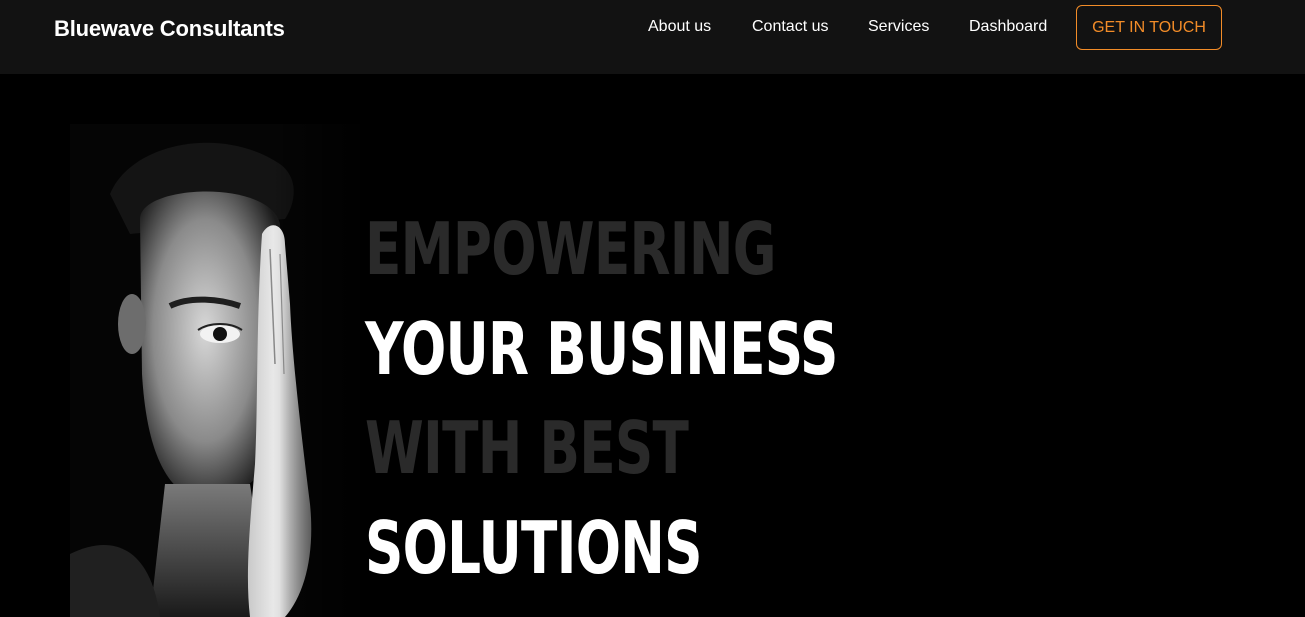  Describe the element at coordinates (533, 548) in the screenshot. I see `hero-headline-line-4: SOLUTIONS` at that location.